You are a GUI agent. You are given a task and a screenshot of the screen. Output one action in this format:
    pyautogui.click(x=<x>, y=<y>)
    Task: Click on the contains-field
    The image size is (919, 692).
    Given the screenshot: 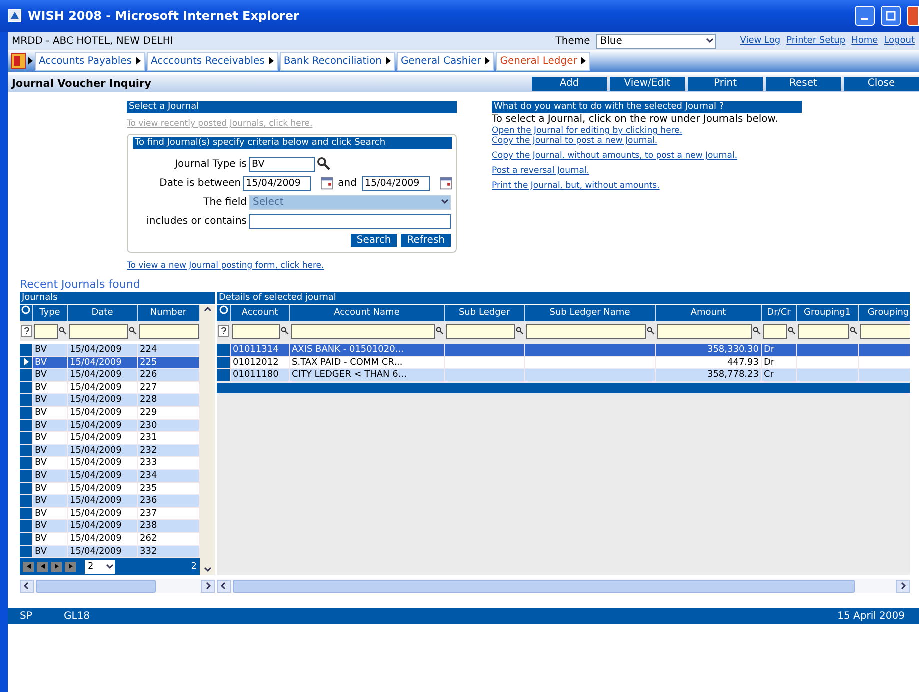 What is the action you would take?
    pyautogui.click(x=350, y=221)
    